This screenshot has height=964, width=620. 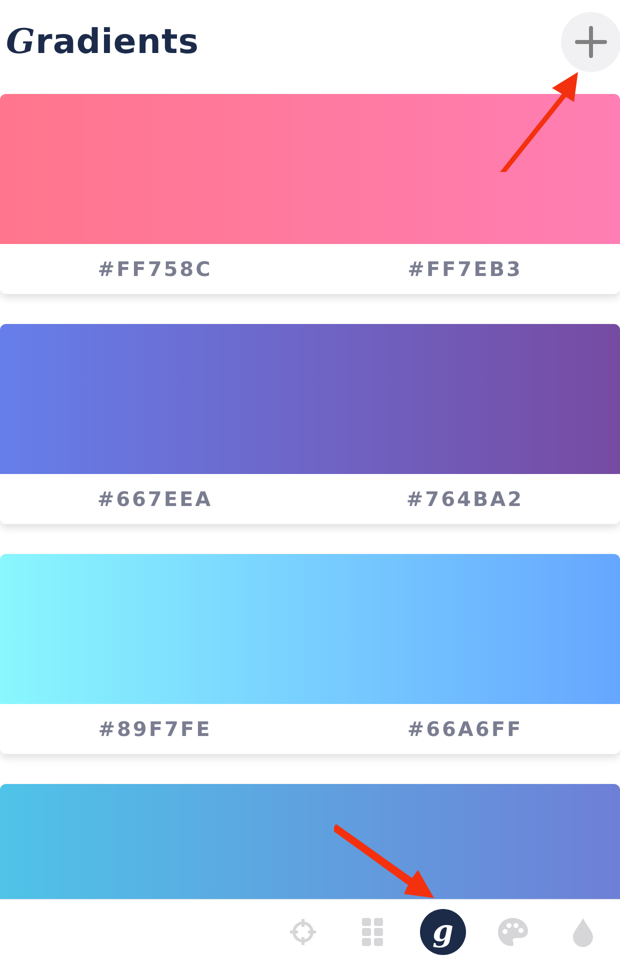 What do you see at coordinates (155, 499) in the screenshot?
I see `color-code: #667EEA` at bounding box center [155, 499].